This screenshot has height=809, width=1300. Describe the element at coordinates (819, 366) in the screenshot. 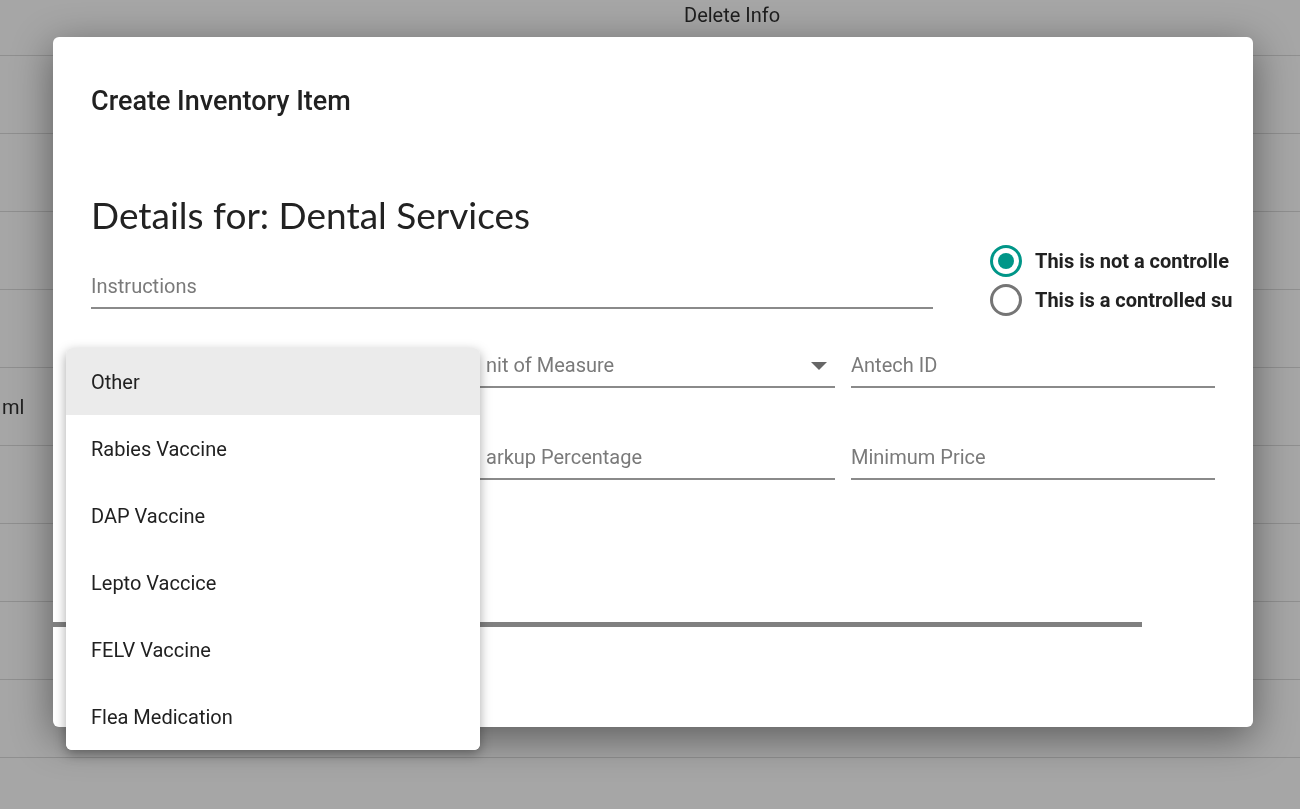

I see `caret-icon` at that location.